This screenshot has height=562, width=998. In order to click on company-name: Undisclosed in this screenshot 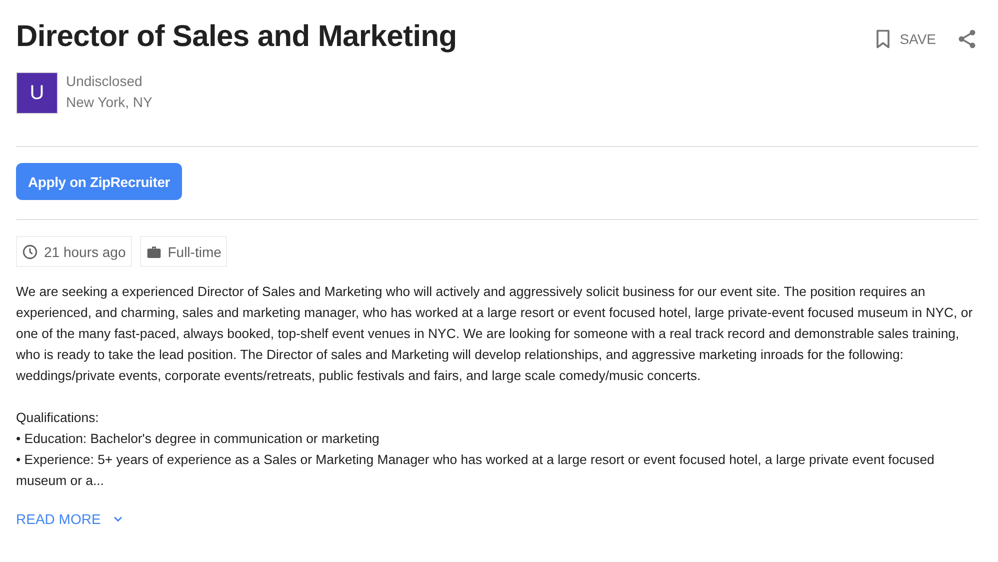, I will do `click(105, 81)`.